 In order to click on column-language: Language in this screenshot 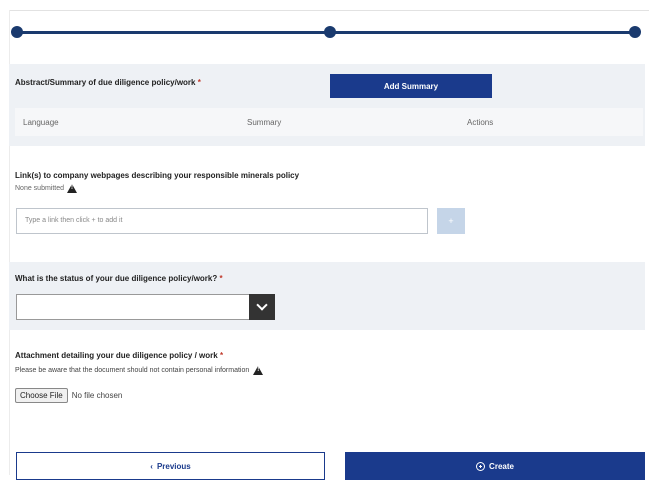, I will do `click(41, 122)`.